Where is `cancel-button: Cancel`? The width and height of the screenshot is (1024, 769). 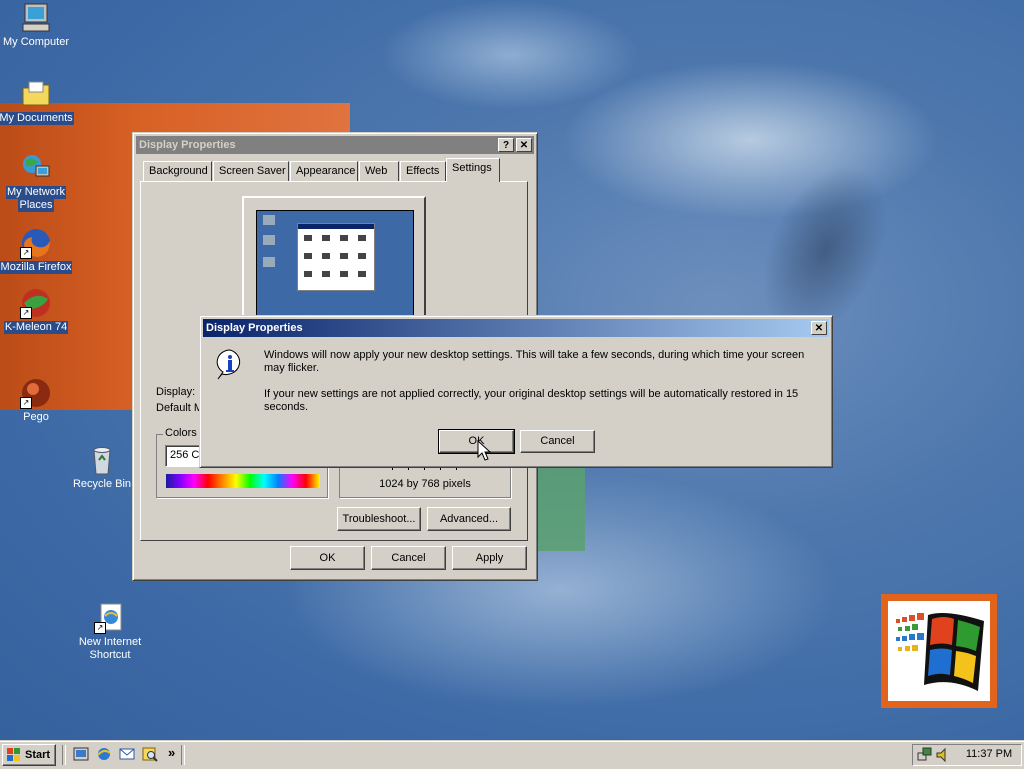 cancel-button: Cancel is located at coordinates (408, 558).